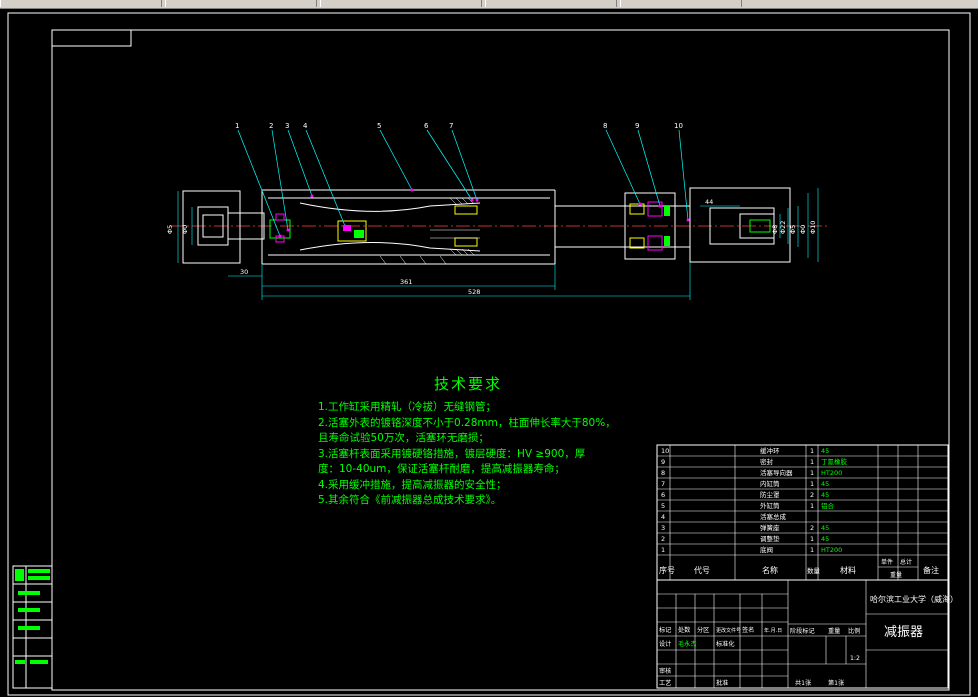 Image resolution: width=978 pixels, height=697 pixels. Describe the element at coordinates (773, 516) in the screenshot. I see `part-name: 活塞总成` at that location.